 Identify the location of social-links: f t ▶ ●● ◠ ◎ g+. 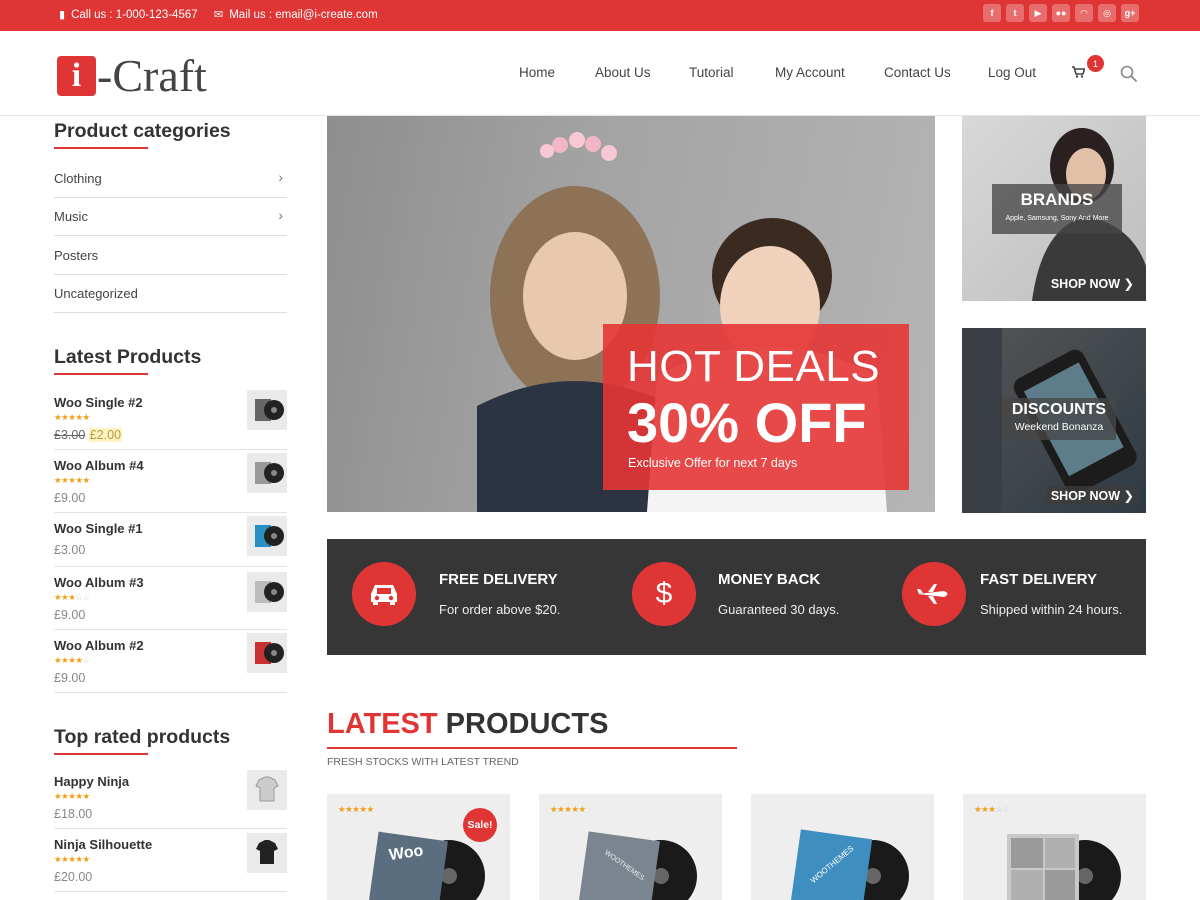
(1061, 13).